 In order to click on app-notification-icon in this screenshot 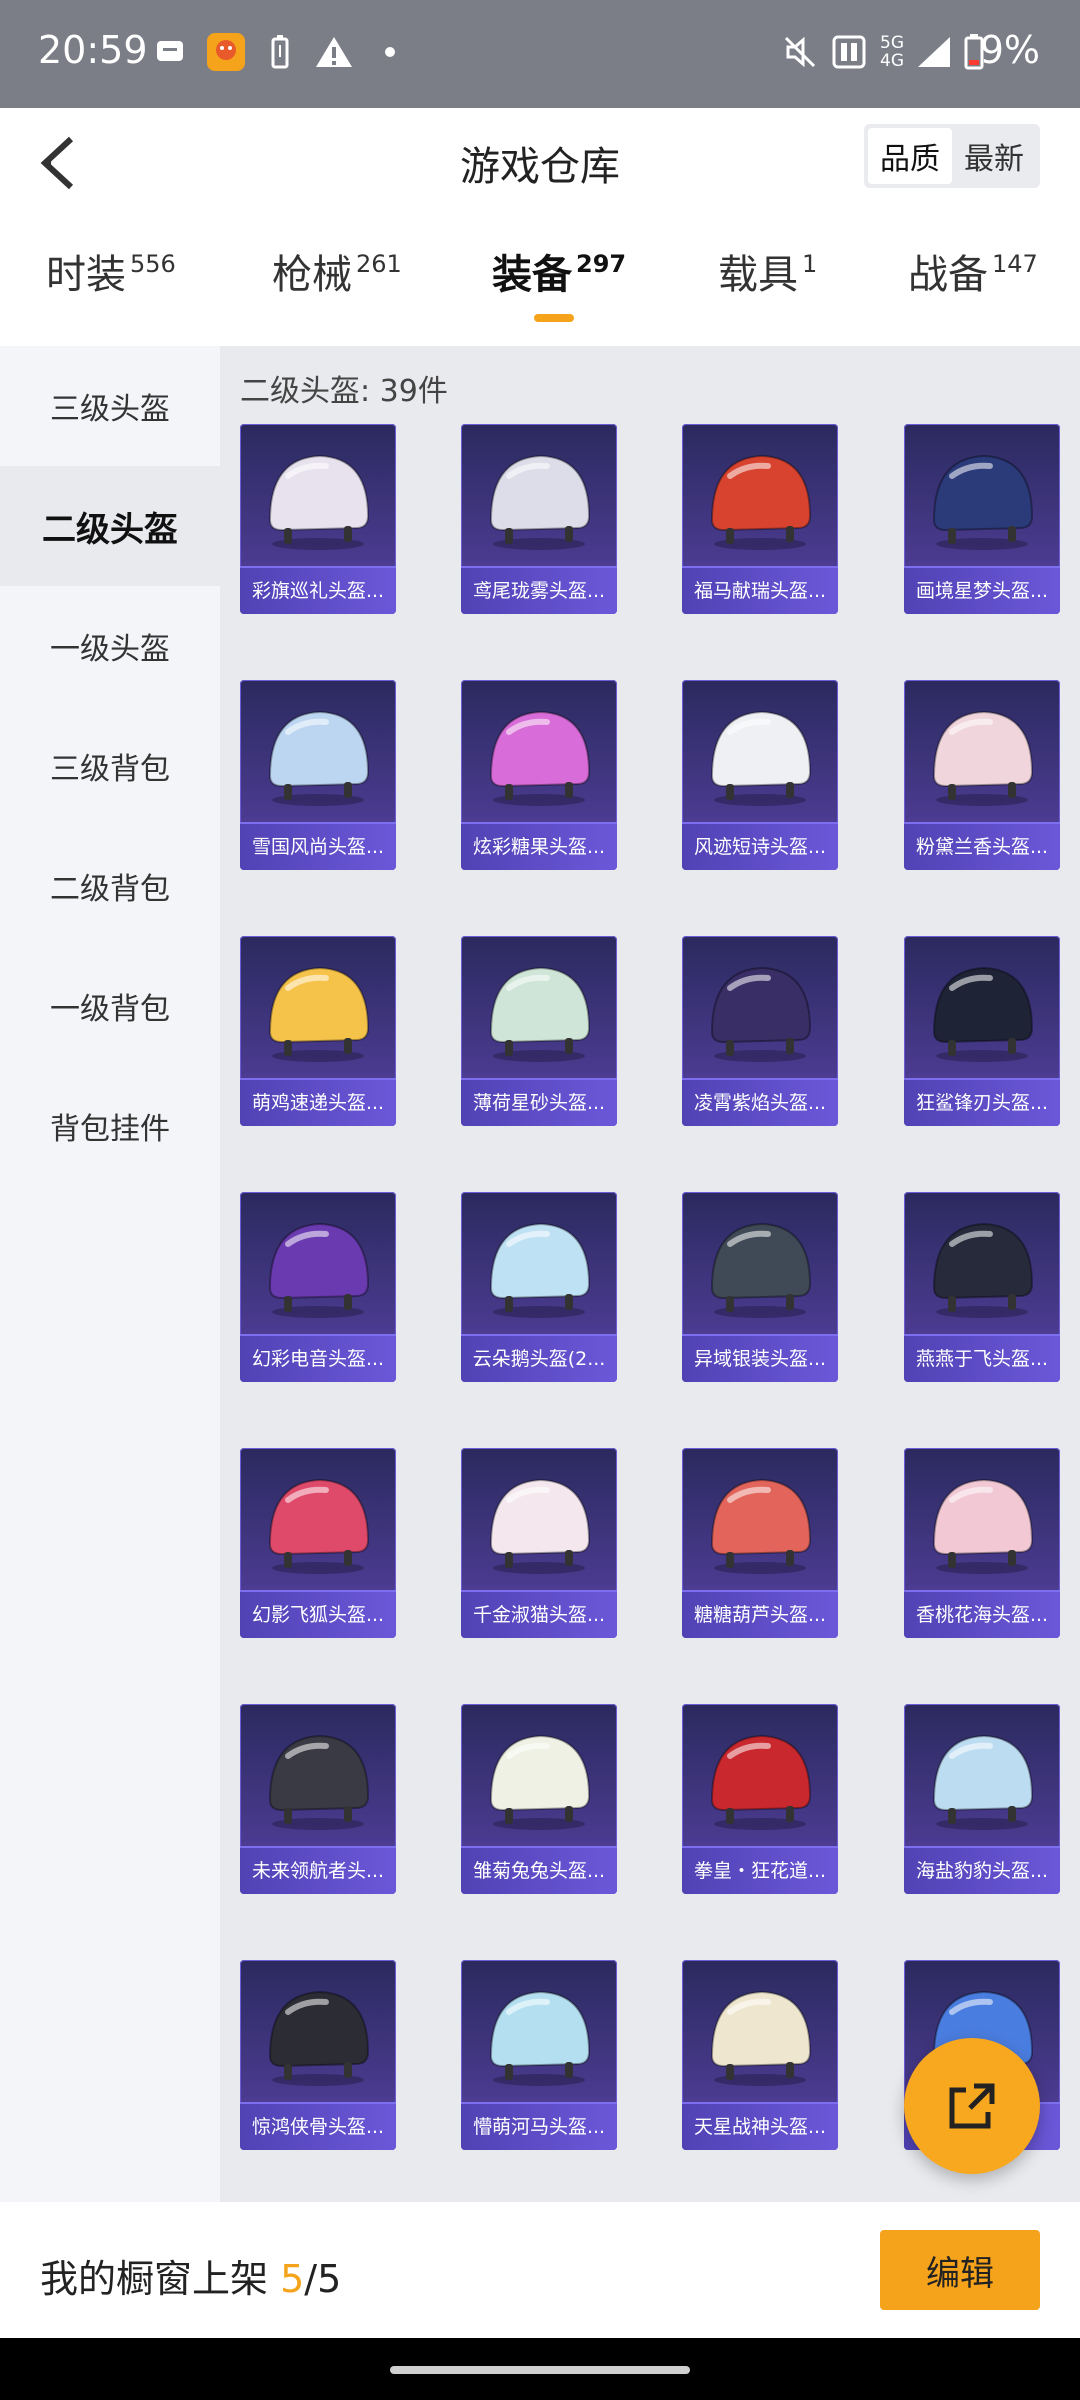, I will do `click(226, 52)`.